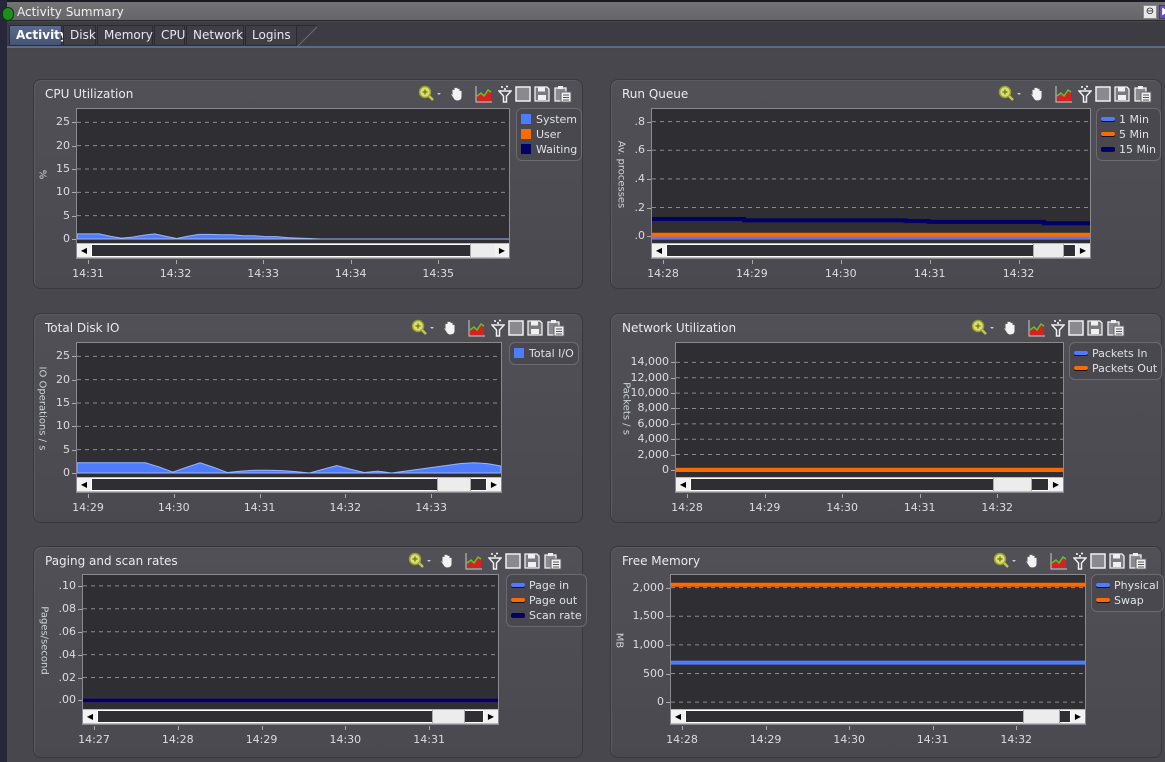 The height and width of the screenshot is (762, 1165). I want to click on legend-item: System, so click(549, 119).